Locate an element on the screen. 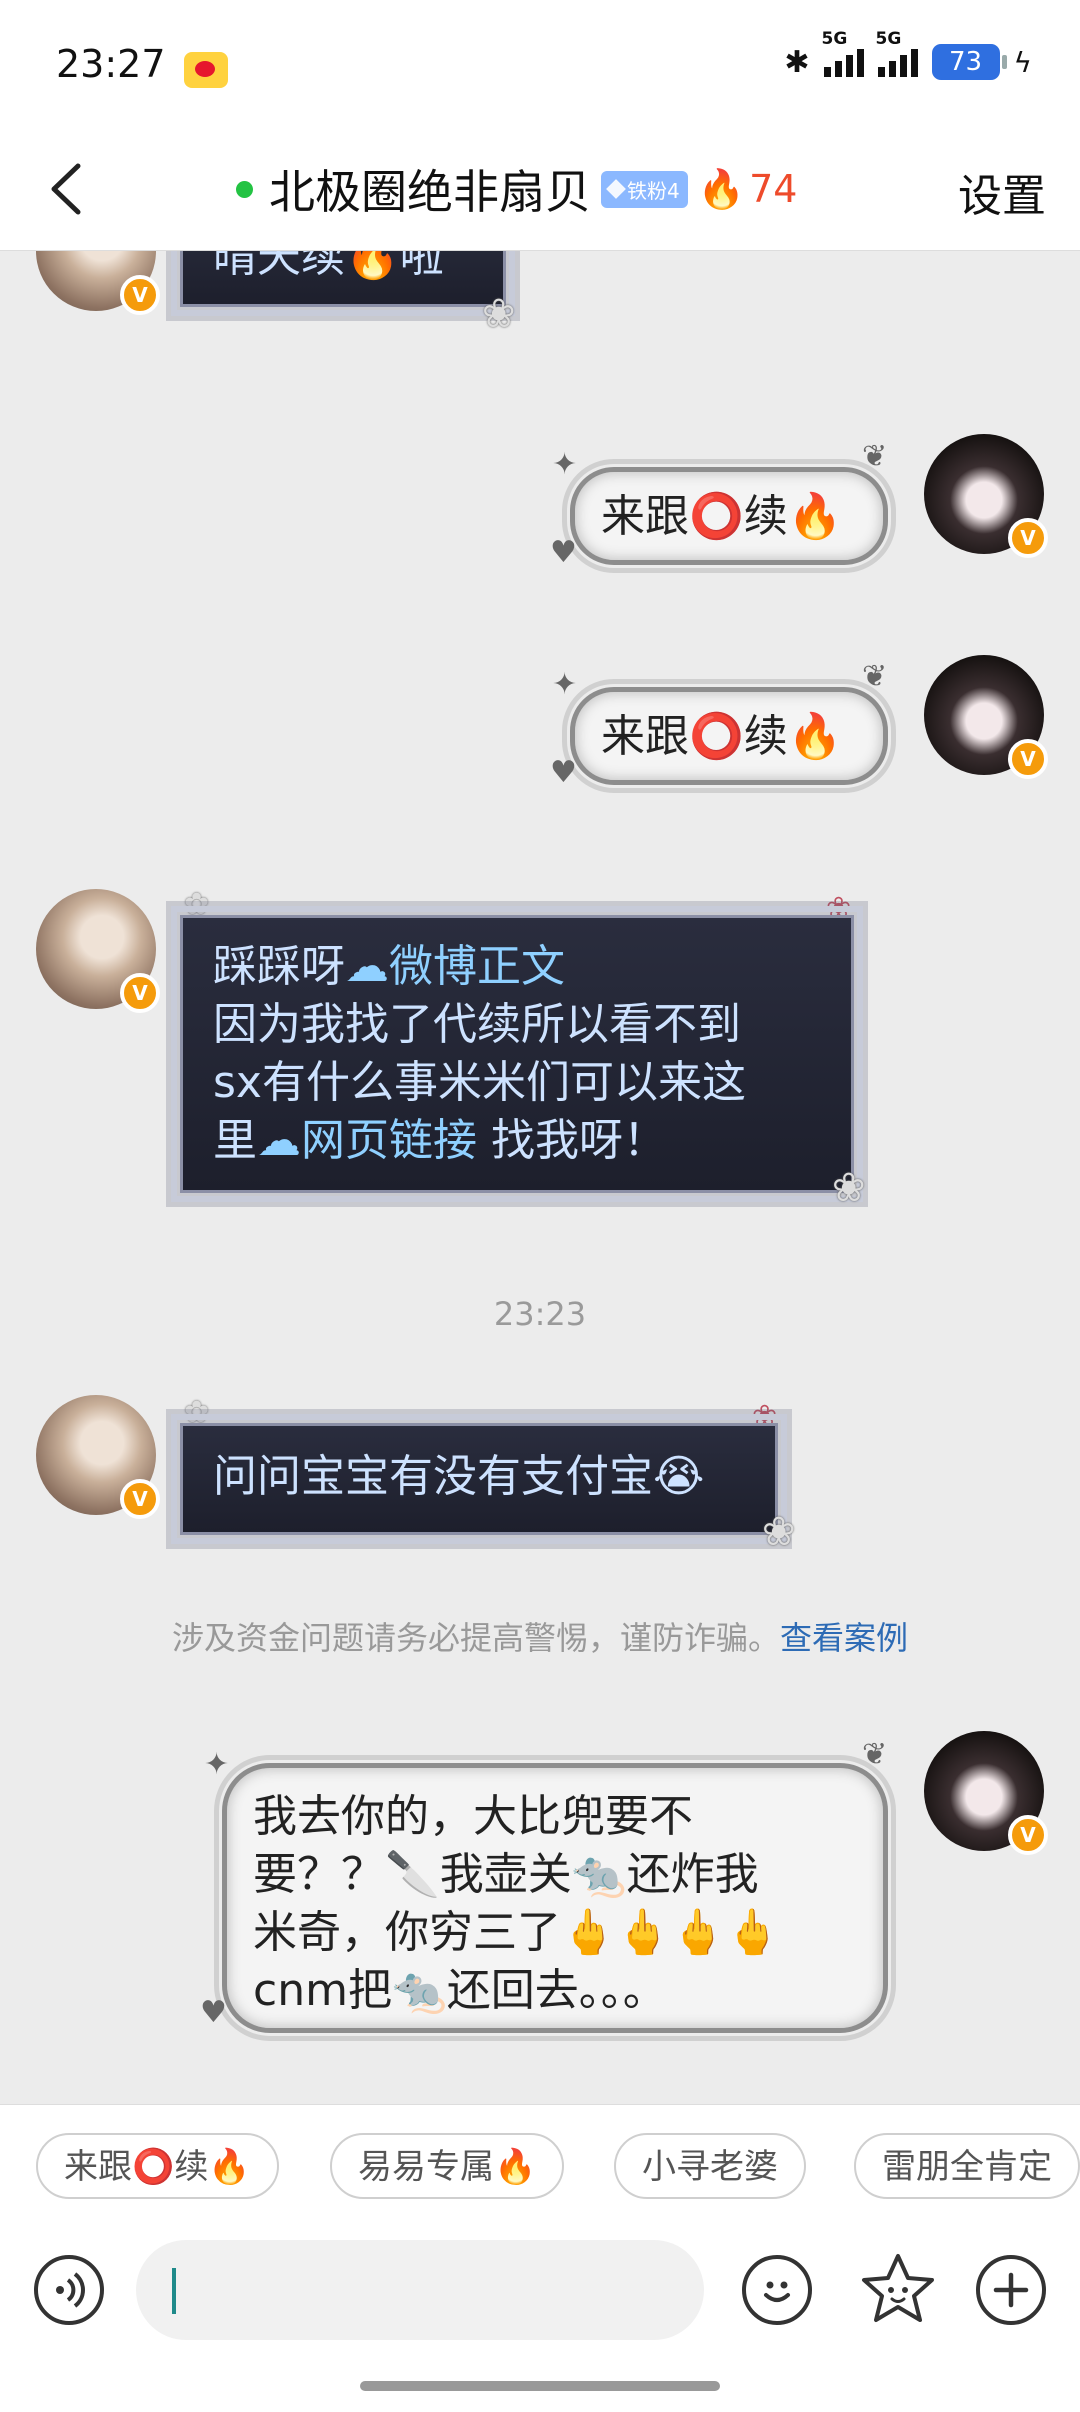 This screenshot has height=2412, width=1080. online-status-dot is located at coordinates (244, 189).